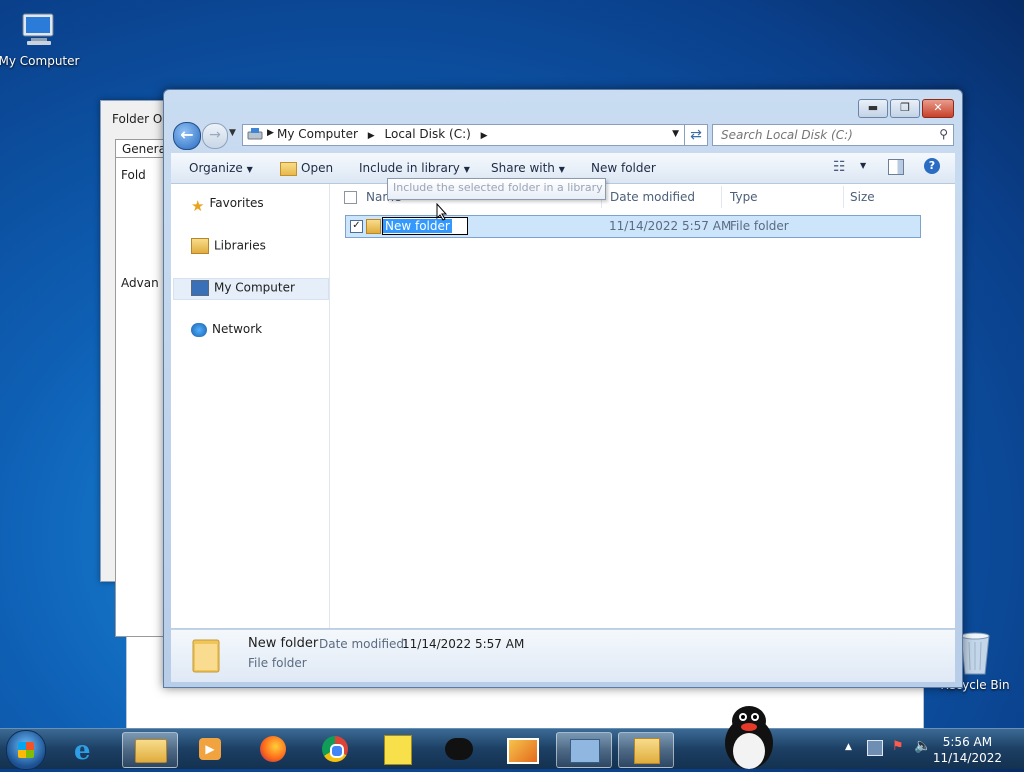 The width and height of the screenshot is (1024, 772). Describe the element at coordinates (243, 288) in the screenshot. I see `nav-item-my-computer: My Computer` at that location.